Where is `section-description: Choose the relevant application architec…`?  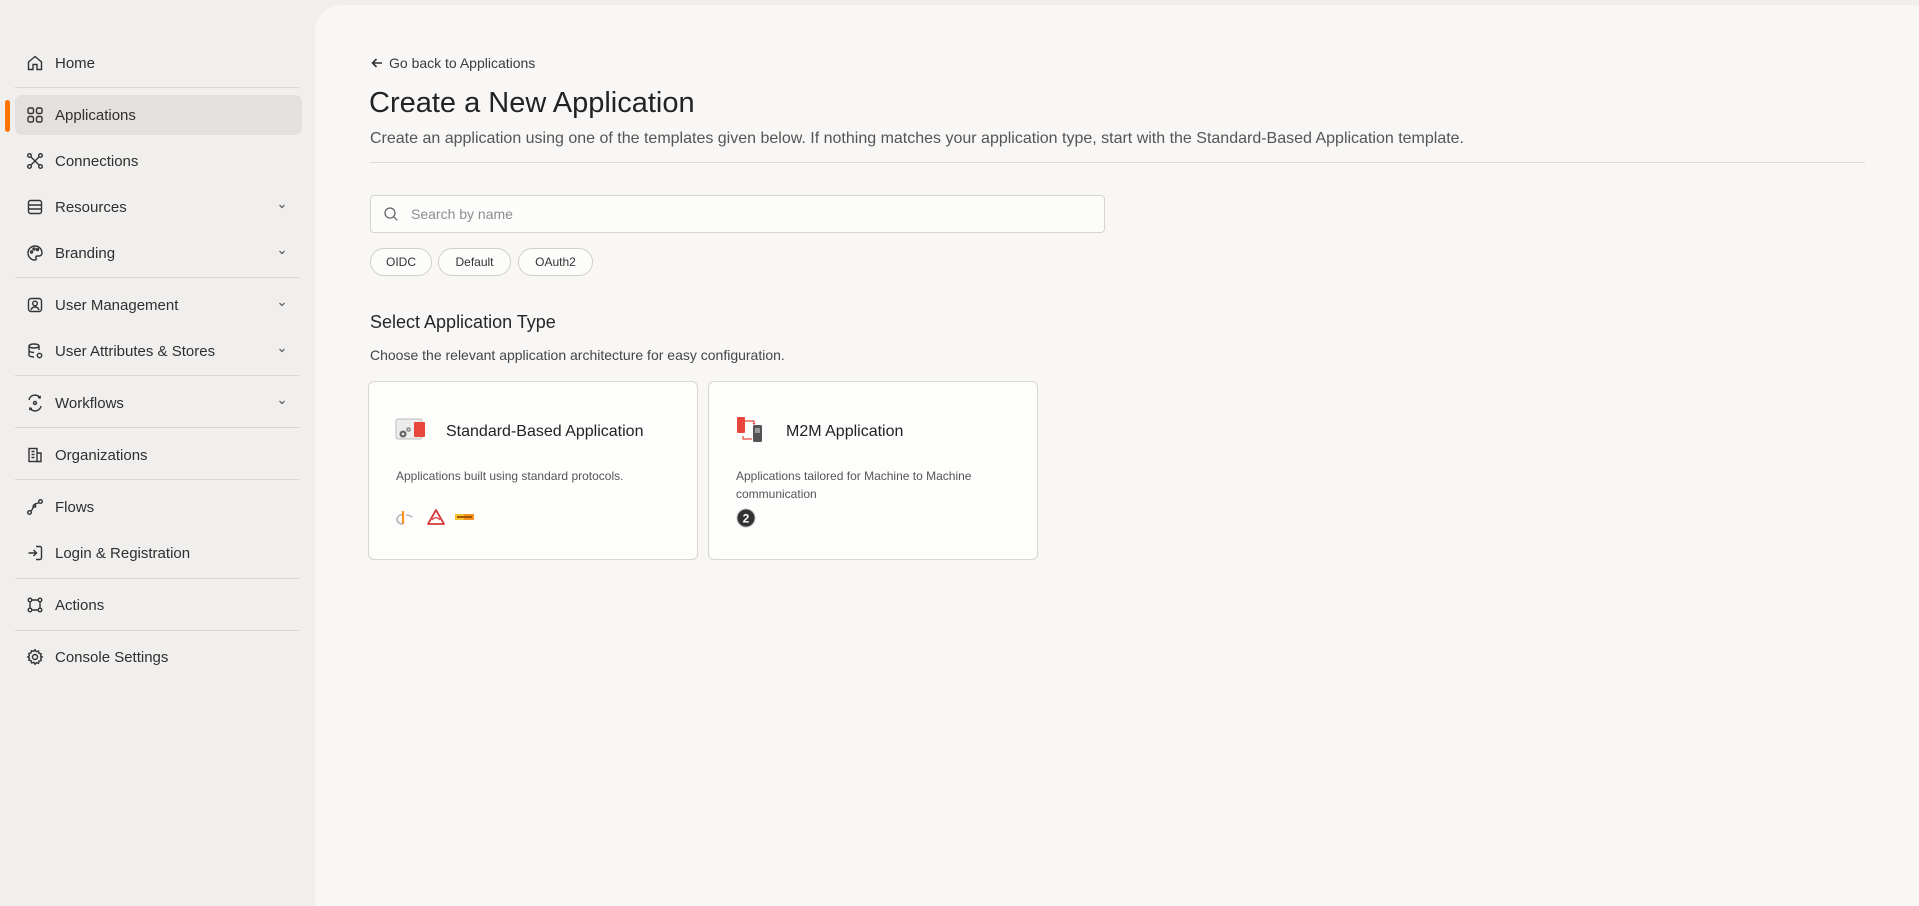 section-description: Choose the relevant application architec… is located at coordinates (577, 355).